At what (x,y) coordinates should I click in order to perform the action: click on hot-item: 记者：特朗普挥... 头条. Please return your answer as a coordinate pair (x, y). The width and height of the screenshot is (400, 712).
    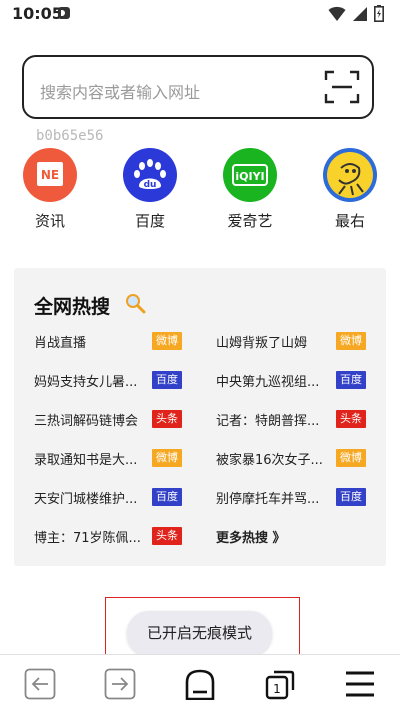
    Looking at the image, I should click on (301, 419).